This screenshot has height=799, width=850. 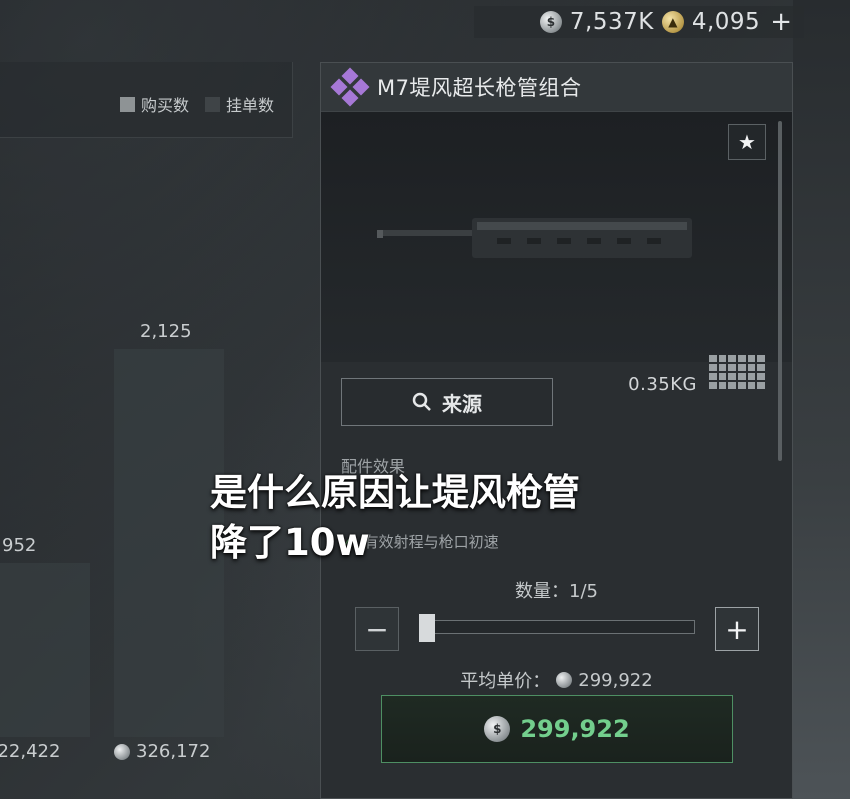 I want to click on quantity-minus-button: −, so click(x=377, y=629).